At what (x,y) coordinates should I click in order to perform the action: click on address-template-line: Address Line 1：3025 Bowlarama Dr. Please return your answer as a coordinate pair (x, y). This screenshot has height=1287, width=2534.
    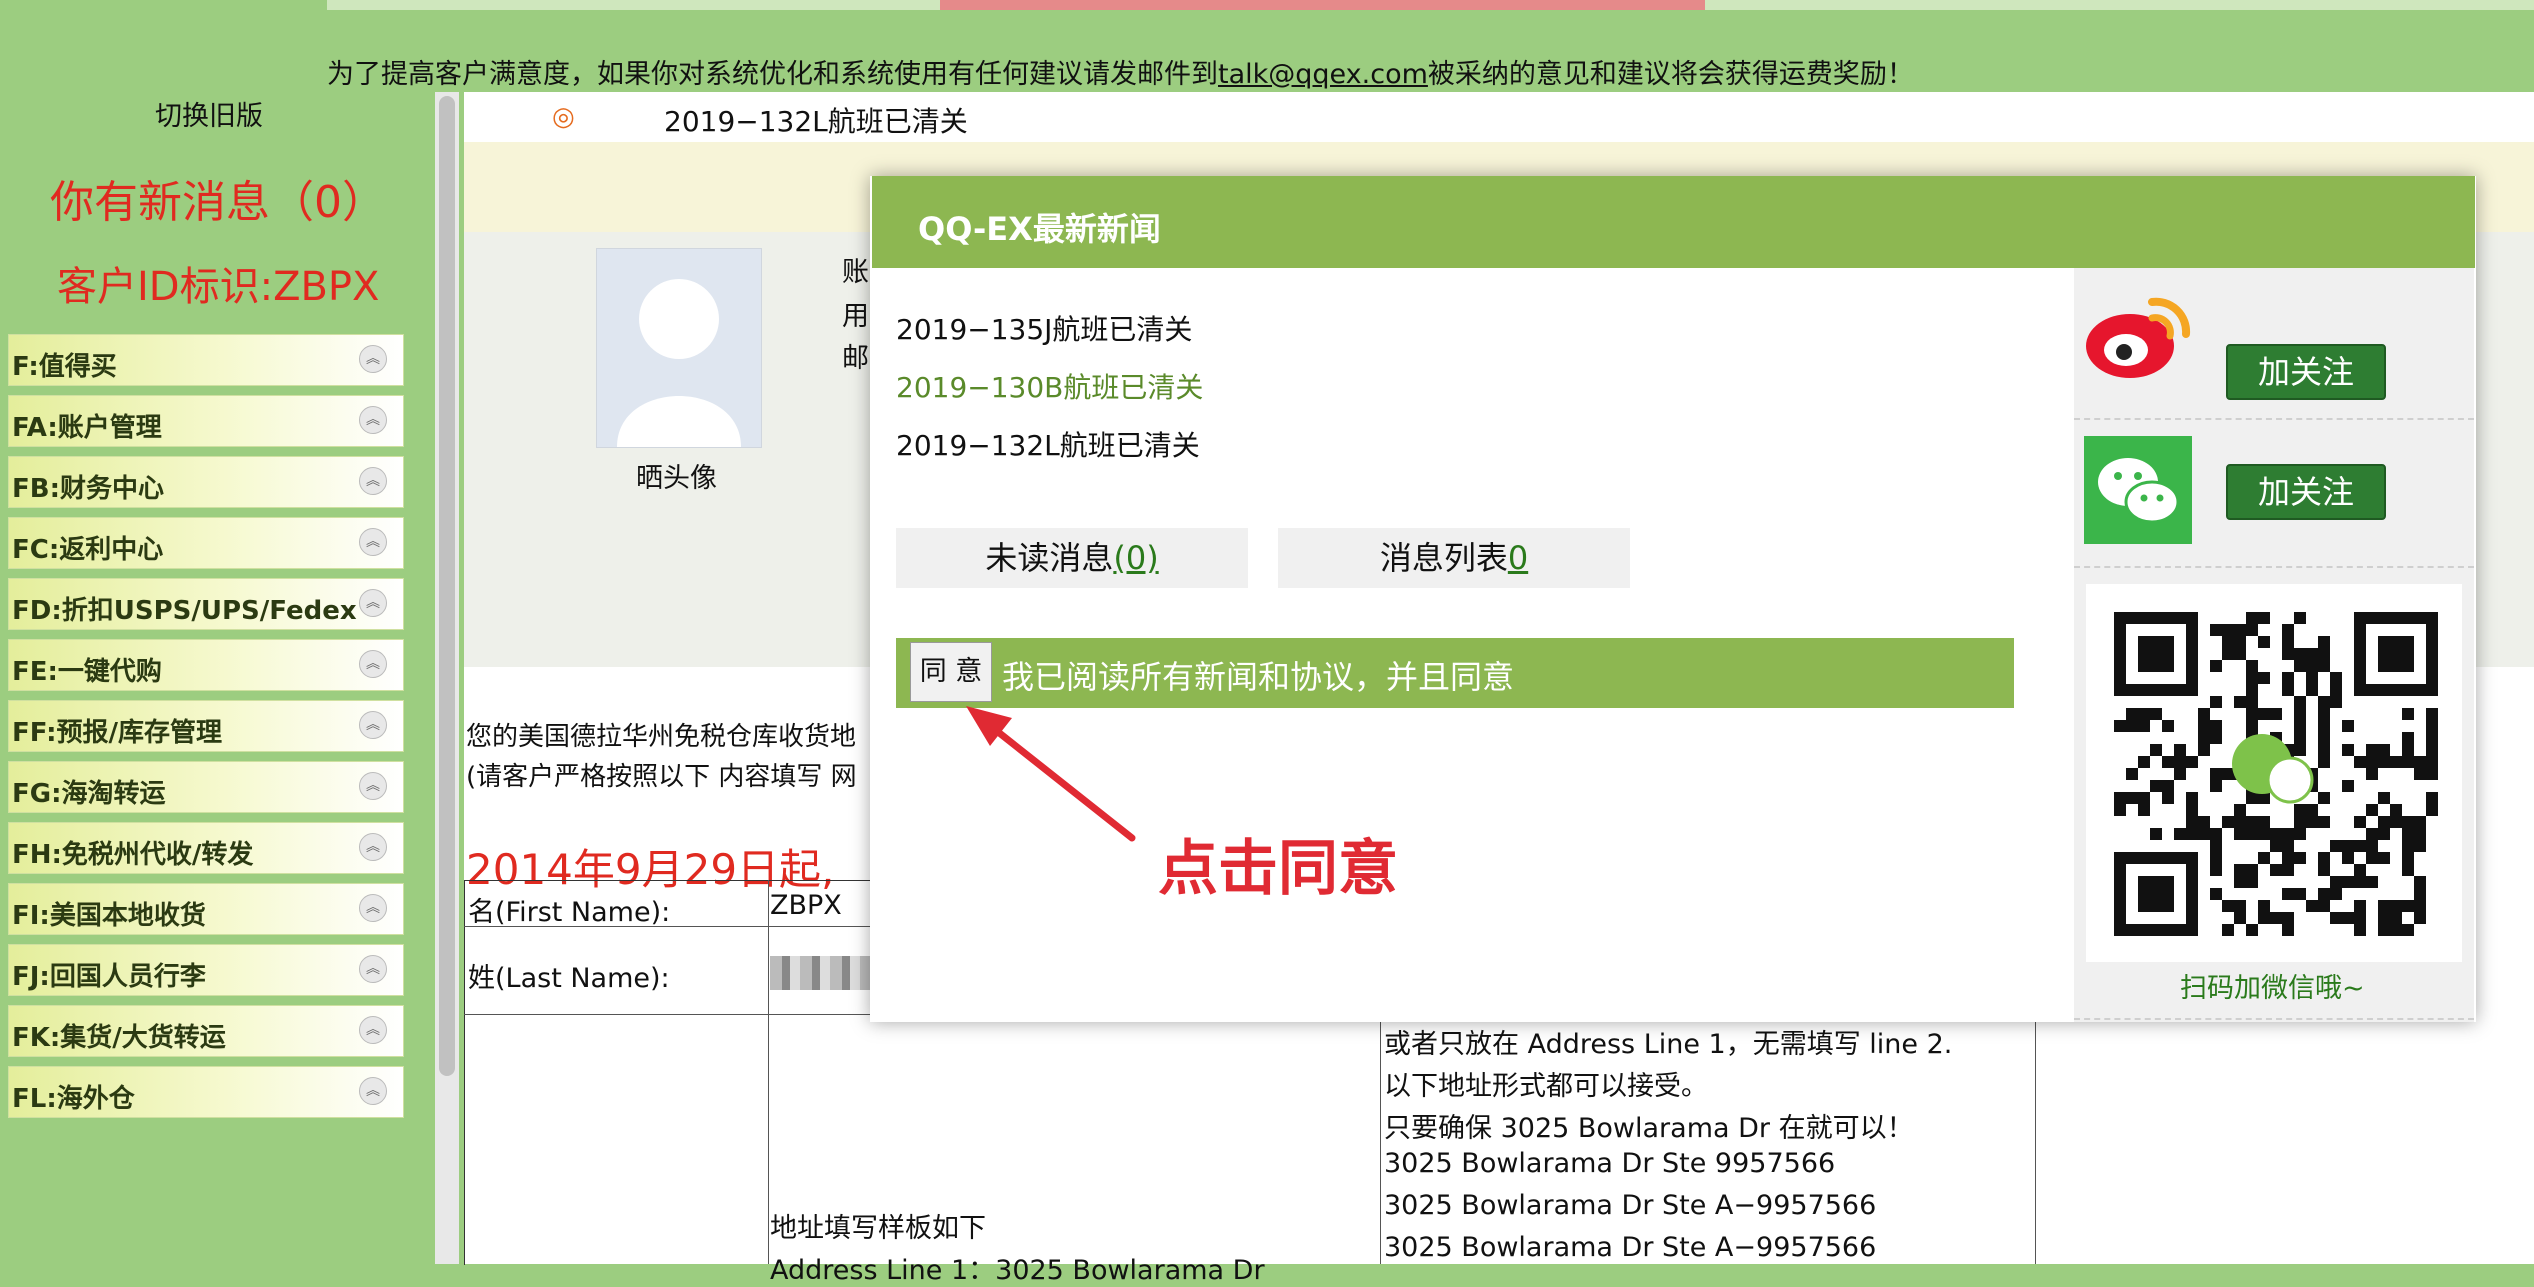
    Looking at the image, I should click on (1017, 1270).